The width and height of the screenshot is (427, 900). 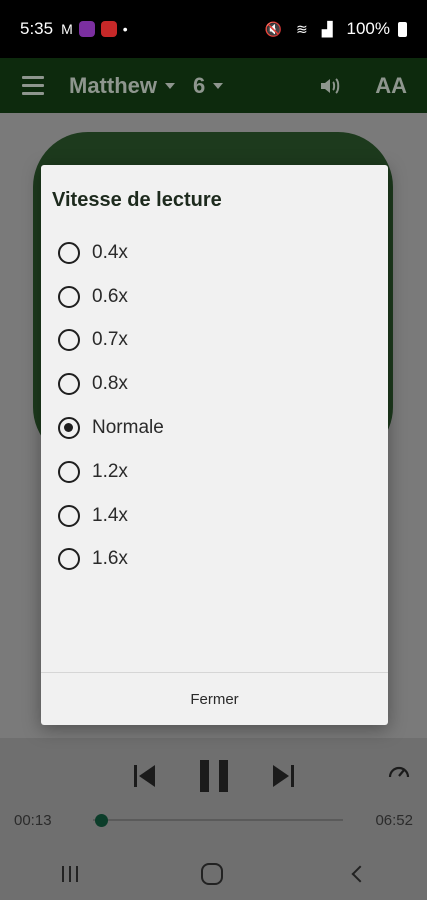 What do you see at coordinates (146, 776) in the screenshot?
I see `previous-icon` at bounding box center [146, 776].